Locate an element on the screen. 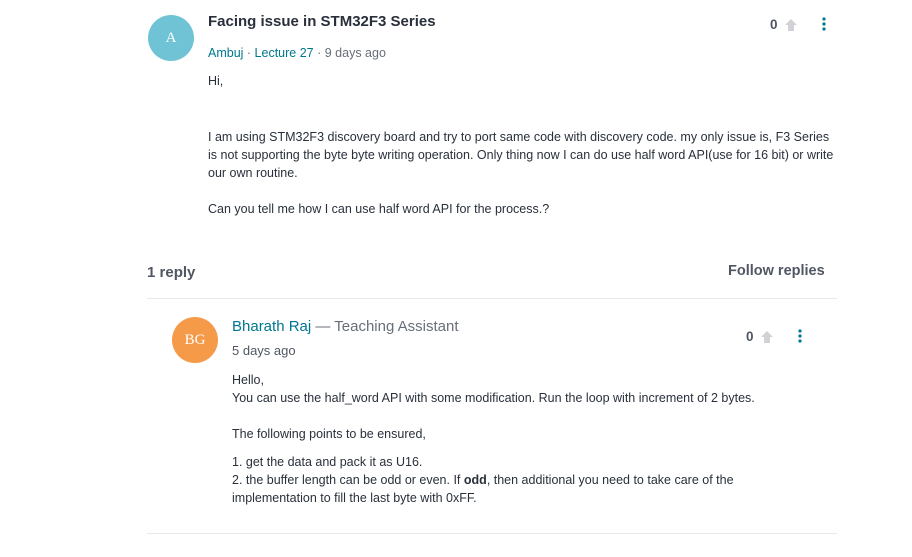 The height and width of the screenshot is (557, 912). point-emphasis: odd is located at coordinates (475, 480).